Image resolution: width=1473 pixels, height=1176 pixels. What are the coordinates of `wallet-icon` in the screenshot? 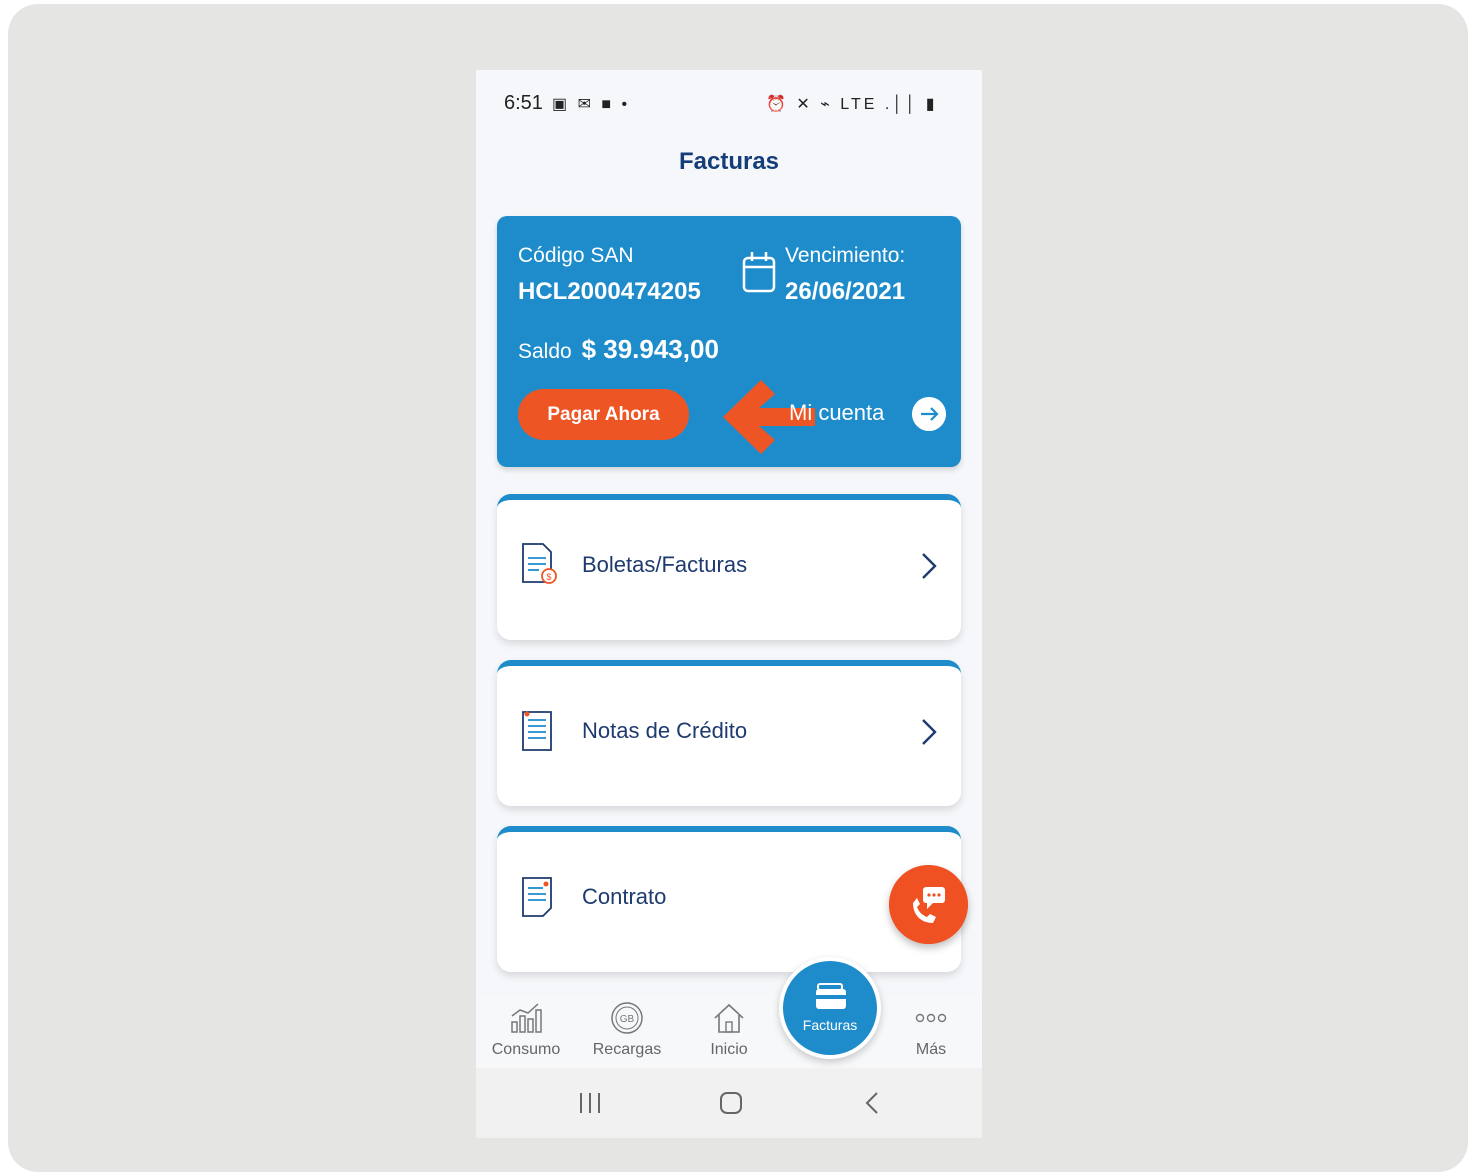 It's located at (831, 996).